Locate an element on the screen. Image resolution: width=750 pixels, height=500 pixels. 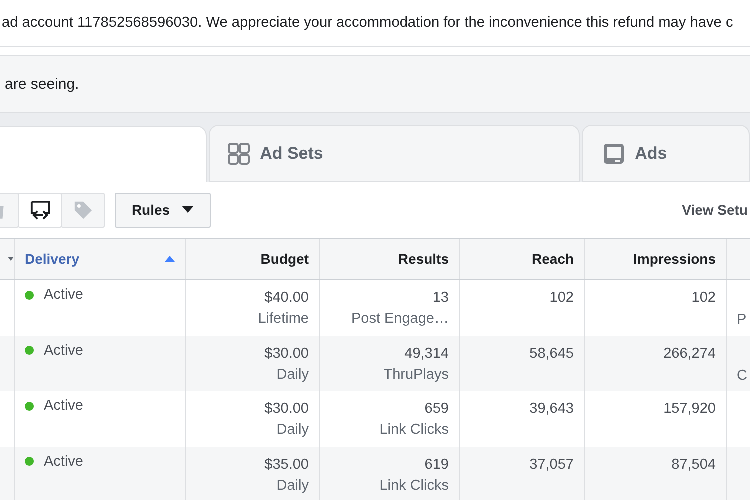
view-setup-link: View Setu is located at coordinates (715, 210).